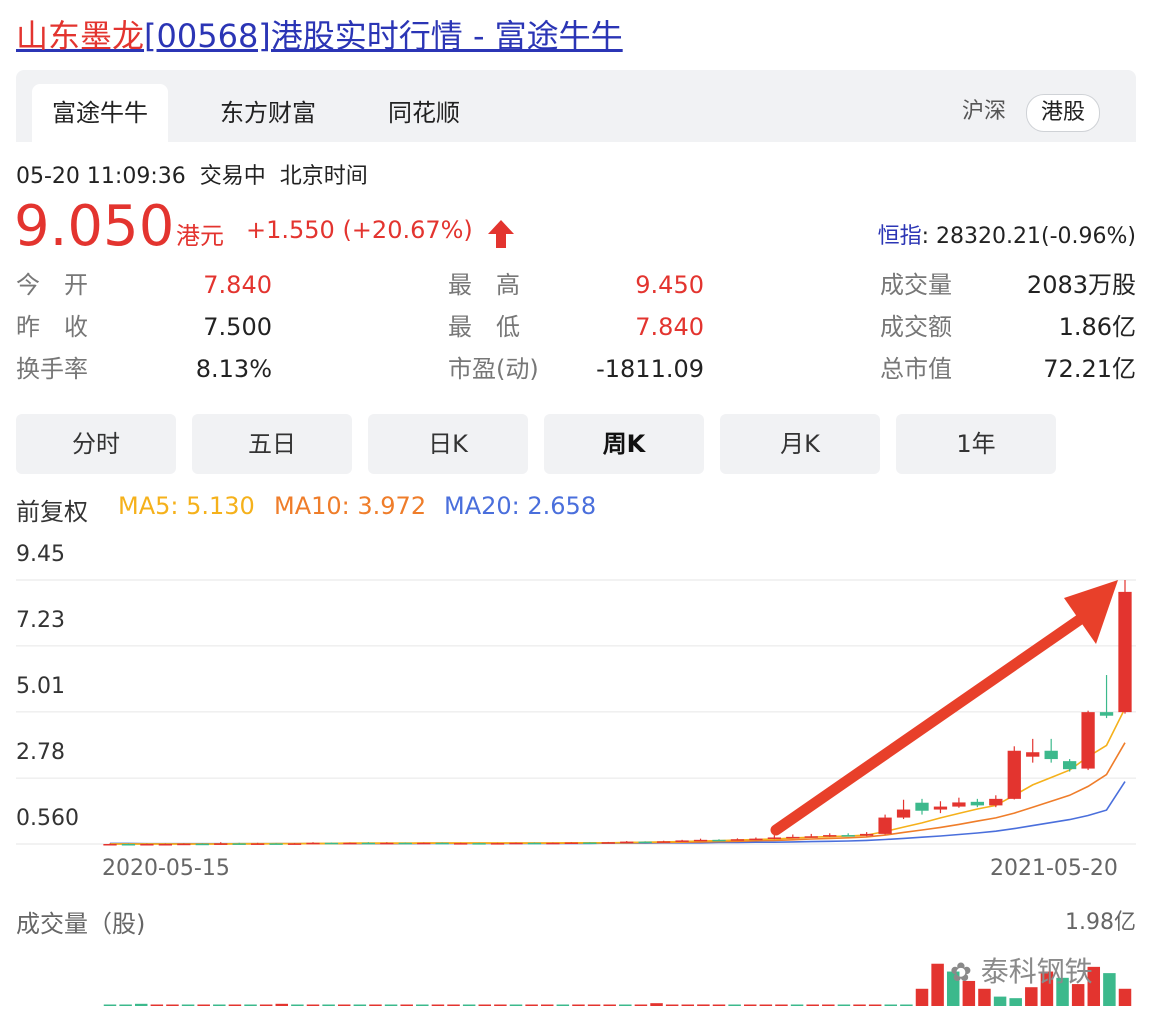 This screenshot has height=1020, width=1162. What do you see at coordinates (100, 113) in the screenshot?
I see `tab-futu: 富途牛牛` at bounding box center [100, 113].